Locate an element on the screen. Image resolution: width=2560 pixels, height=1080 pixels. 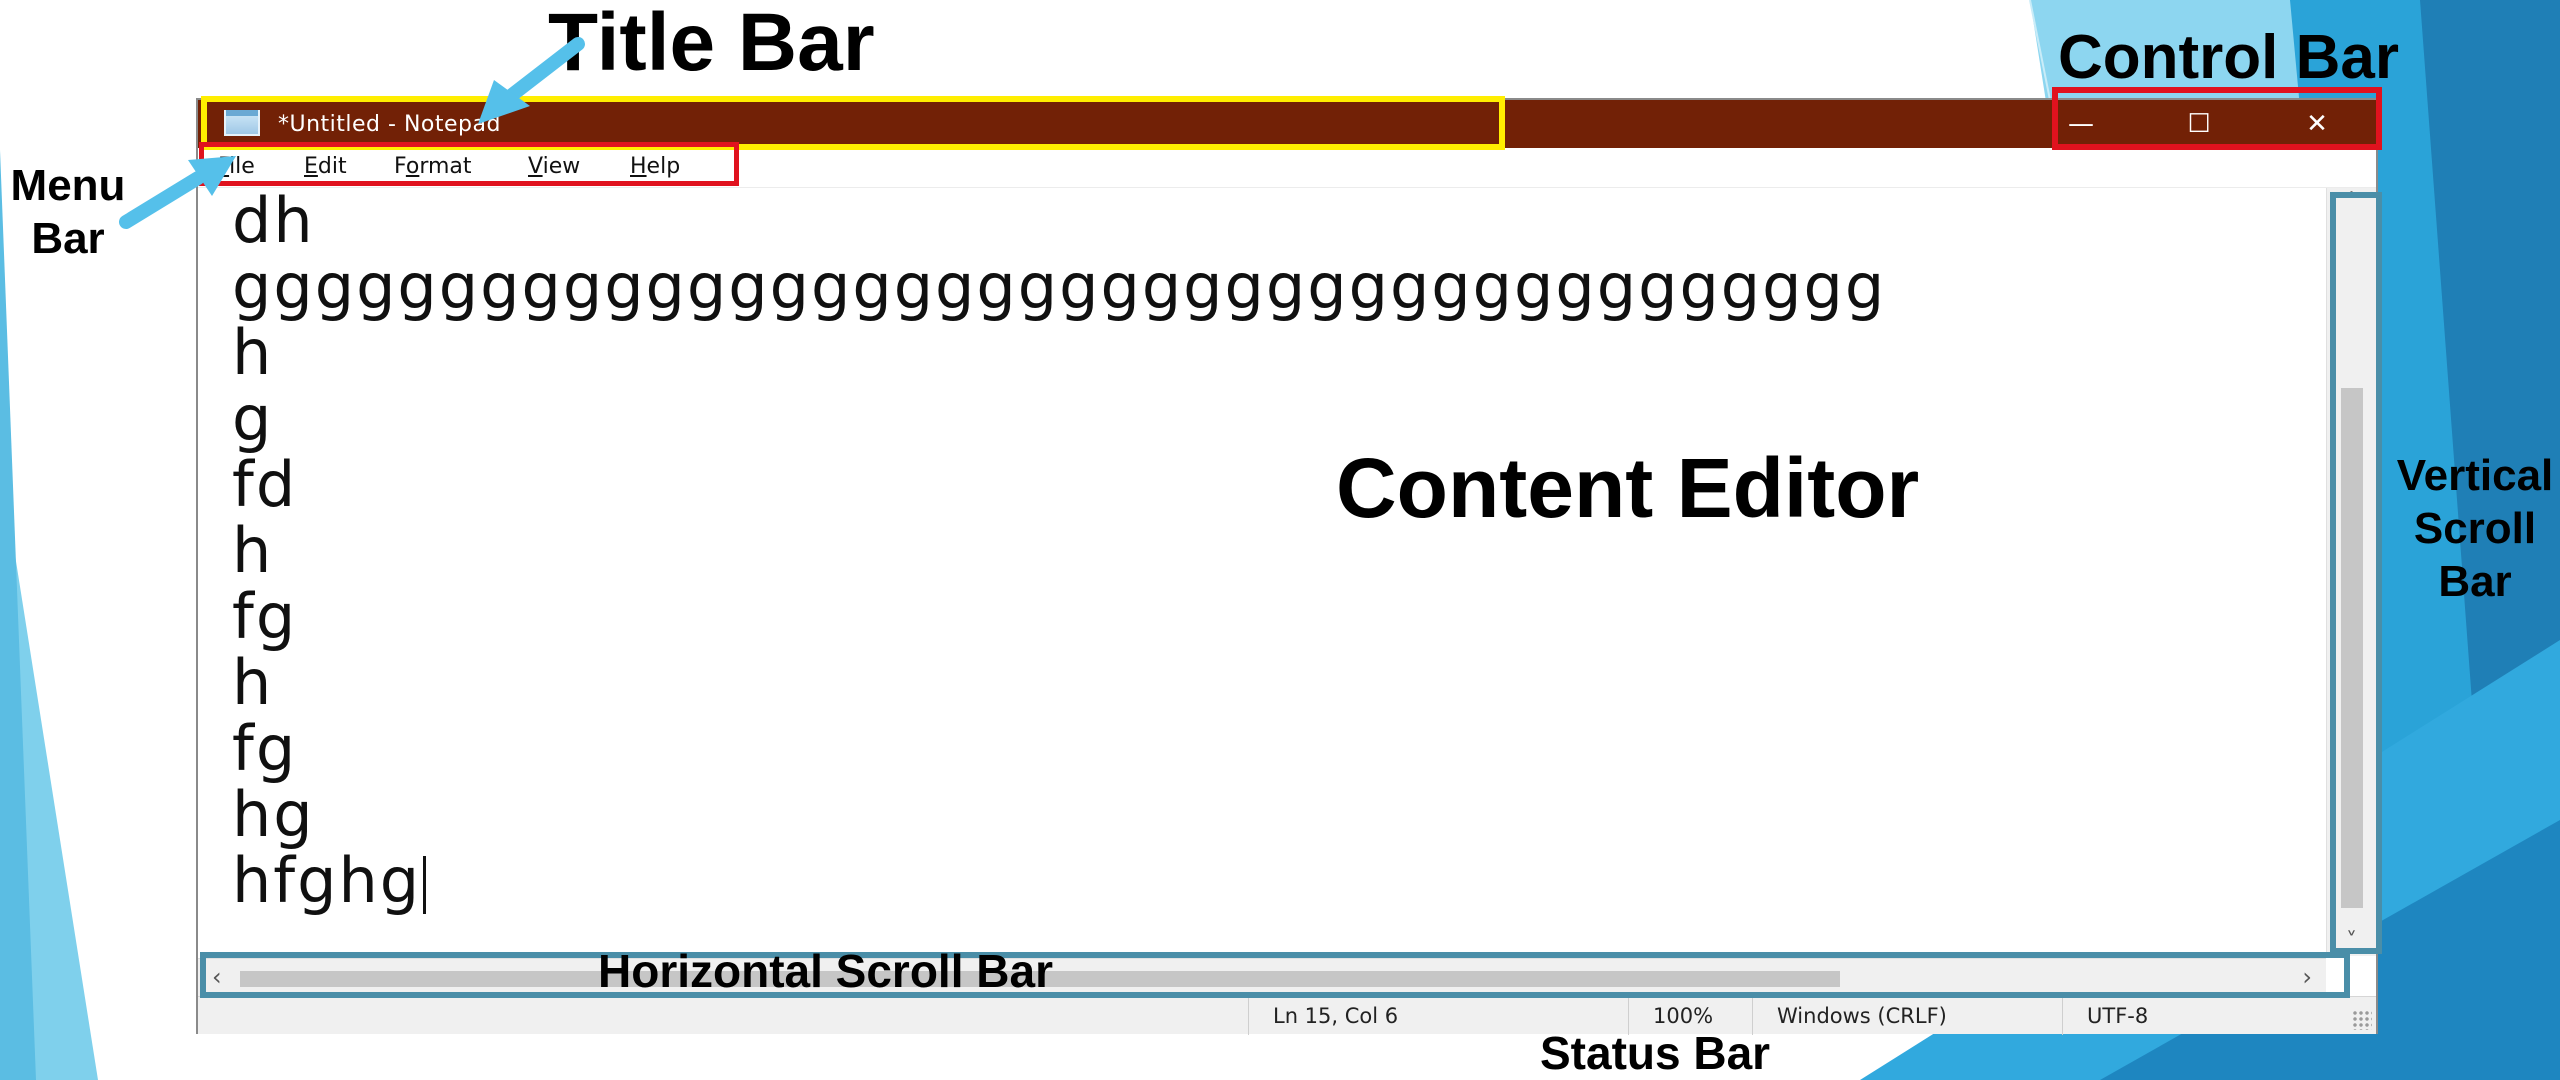
horizontal-scroll-bar: ‹ › is located at coordinates (1262, 977).